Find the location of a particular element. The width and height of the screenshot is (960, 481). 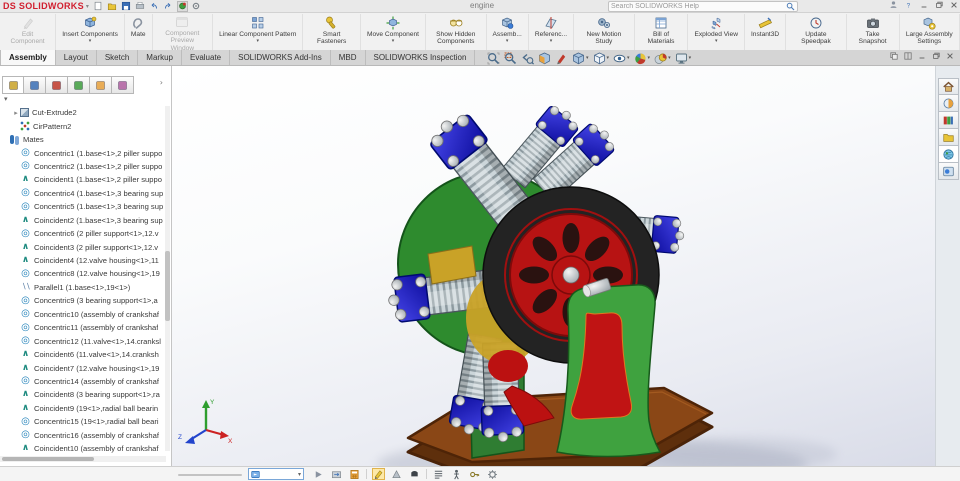

tab-mbd: MBD is located at coordinates (348, 57).